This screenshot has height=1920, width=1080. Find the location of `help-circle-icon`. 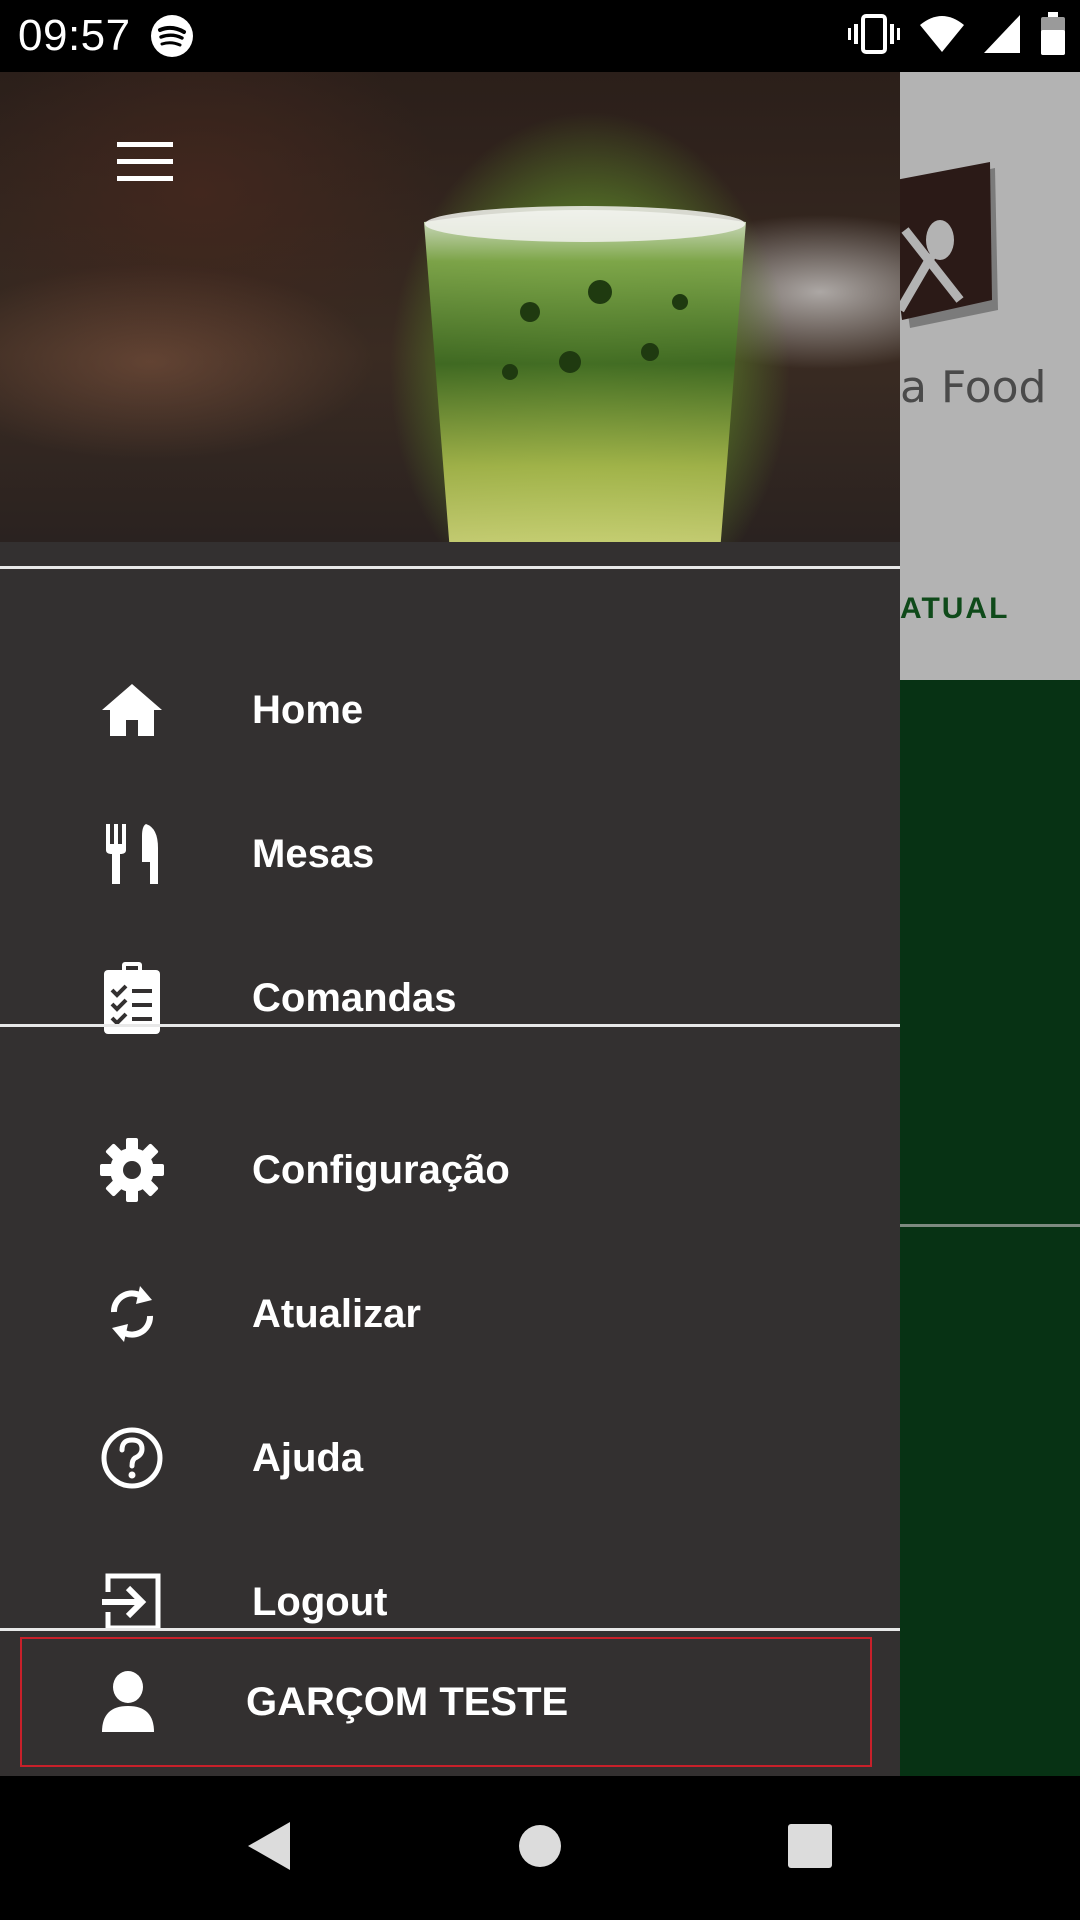

help-circle-icon is located at coordinates (132, 1458).